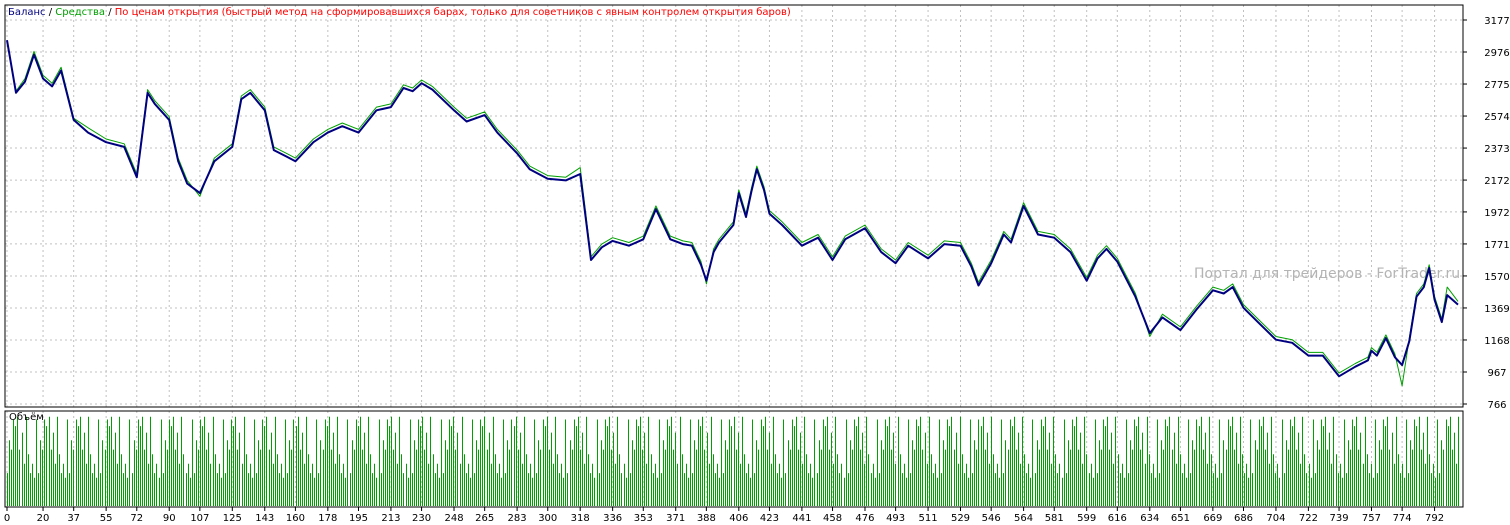 The height and width of the screenshot is (525, 1510). I want to click on x-tick-label: 265, so click(484, 518).